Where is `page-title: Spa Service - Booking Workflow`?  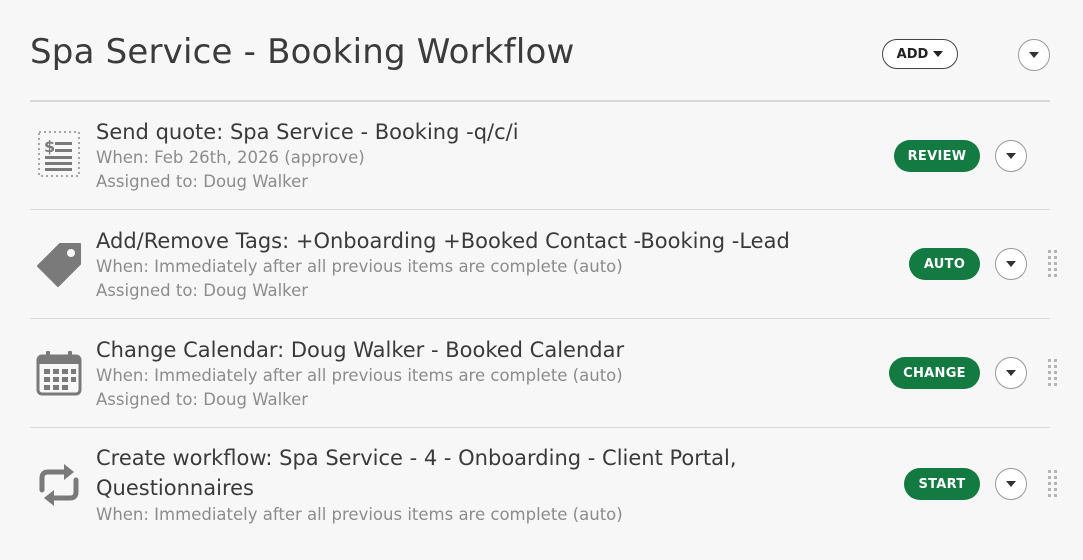 page-title: Spa Service - Booking Workflow is located at coordinates (302, 52).